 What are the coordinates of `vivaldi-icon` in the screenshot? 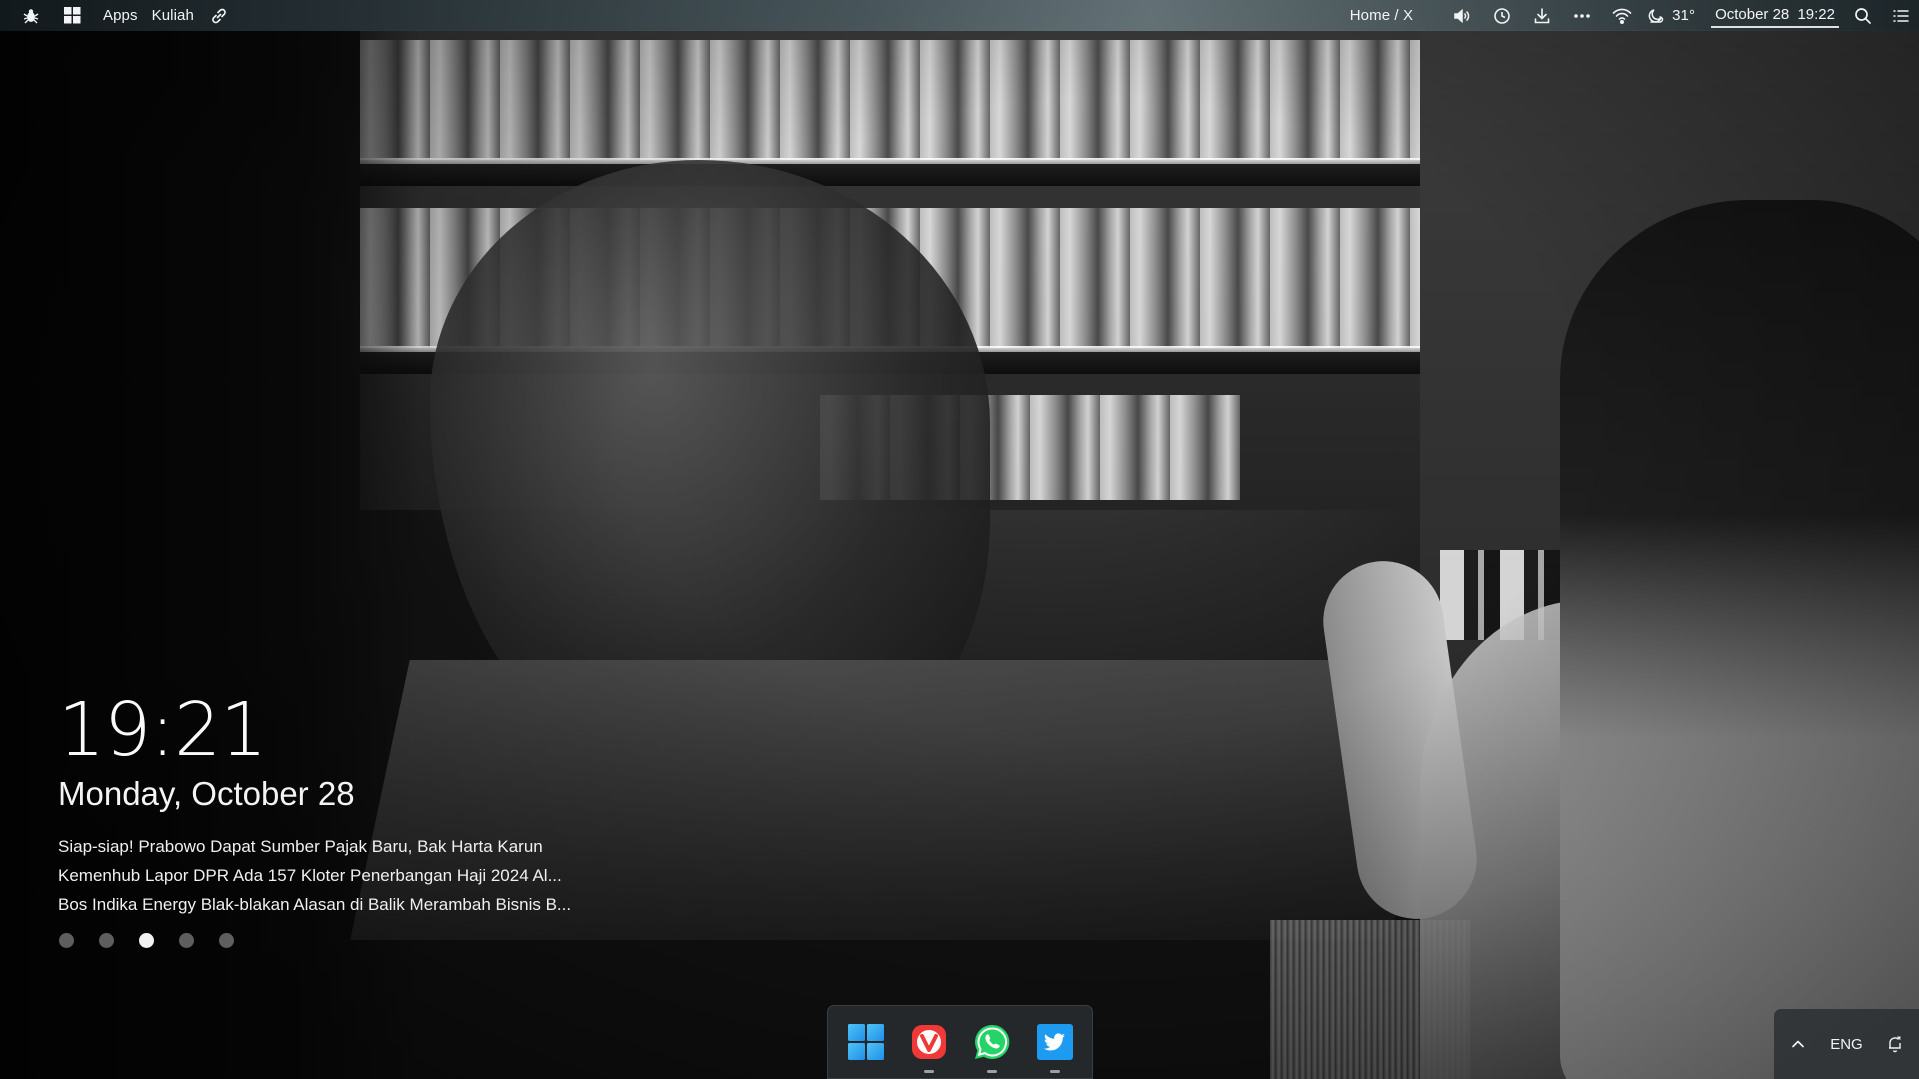 It's located at (928, 1042).